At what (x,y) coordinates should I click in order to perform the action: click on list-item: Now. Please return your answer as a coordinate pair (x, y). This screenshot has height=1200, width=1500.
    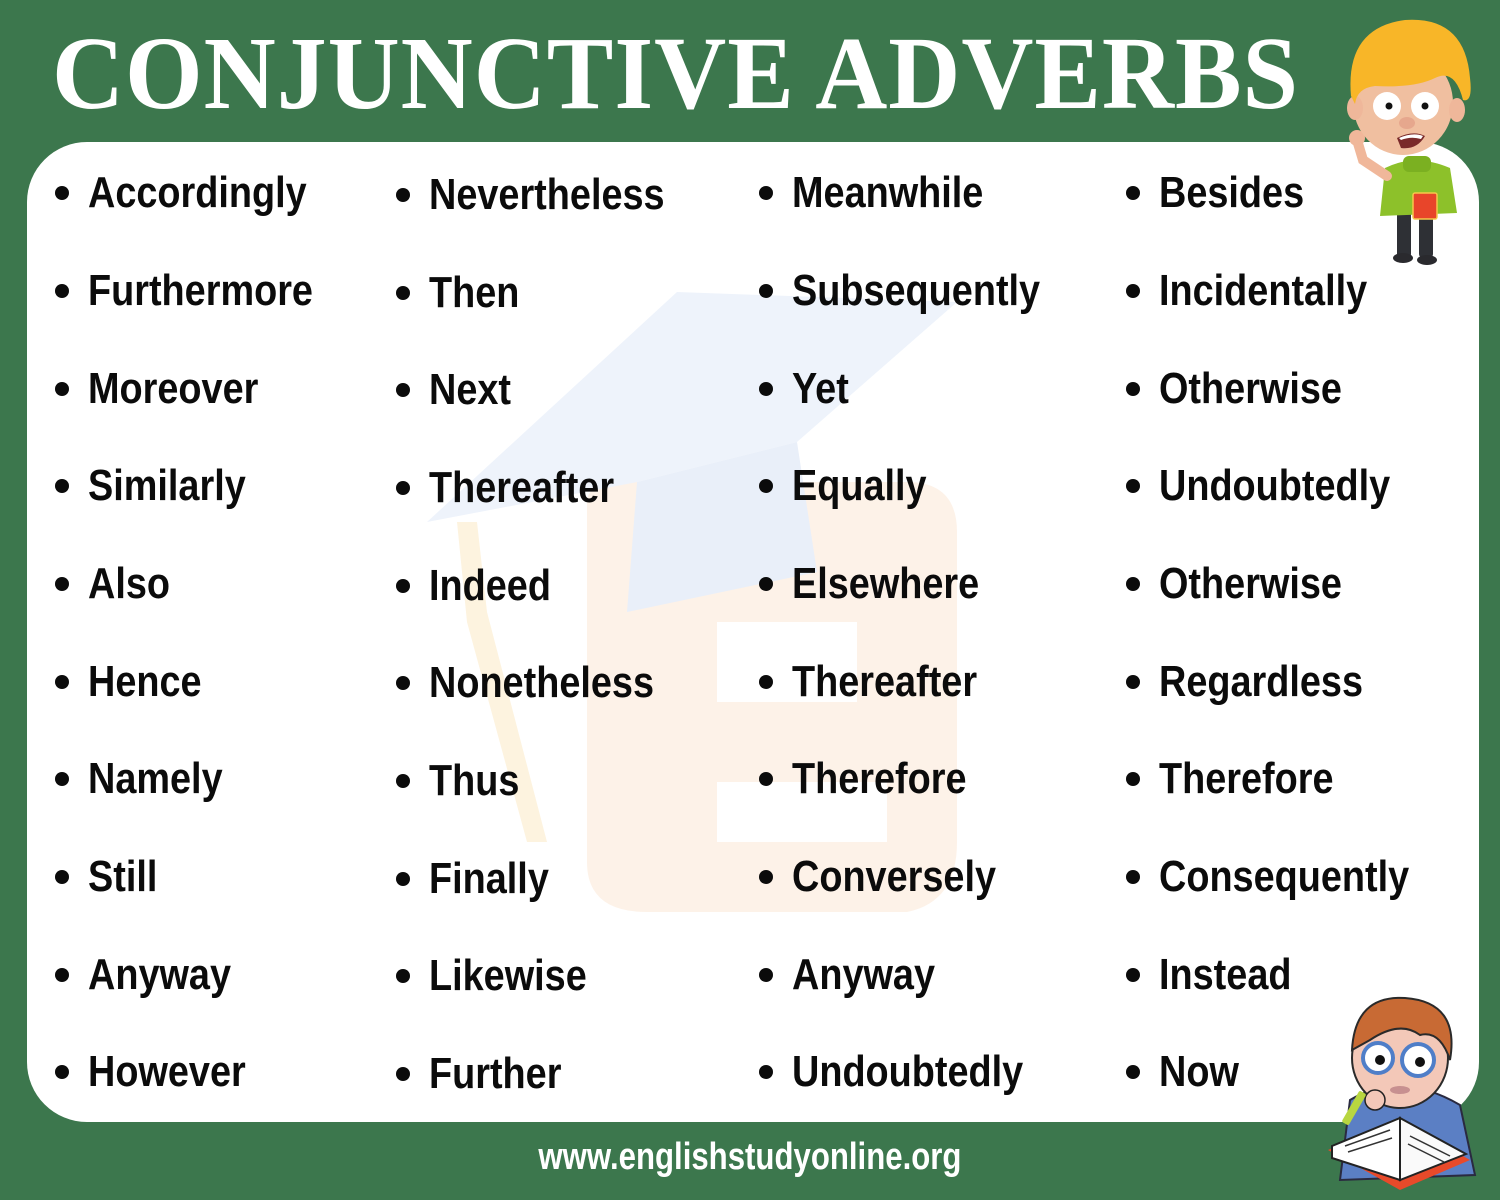
    Looking at the image, I should click on (1189, 1072).